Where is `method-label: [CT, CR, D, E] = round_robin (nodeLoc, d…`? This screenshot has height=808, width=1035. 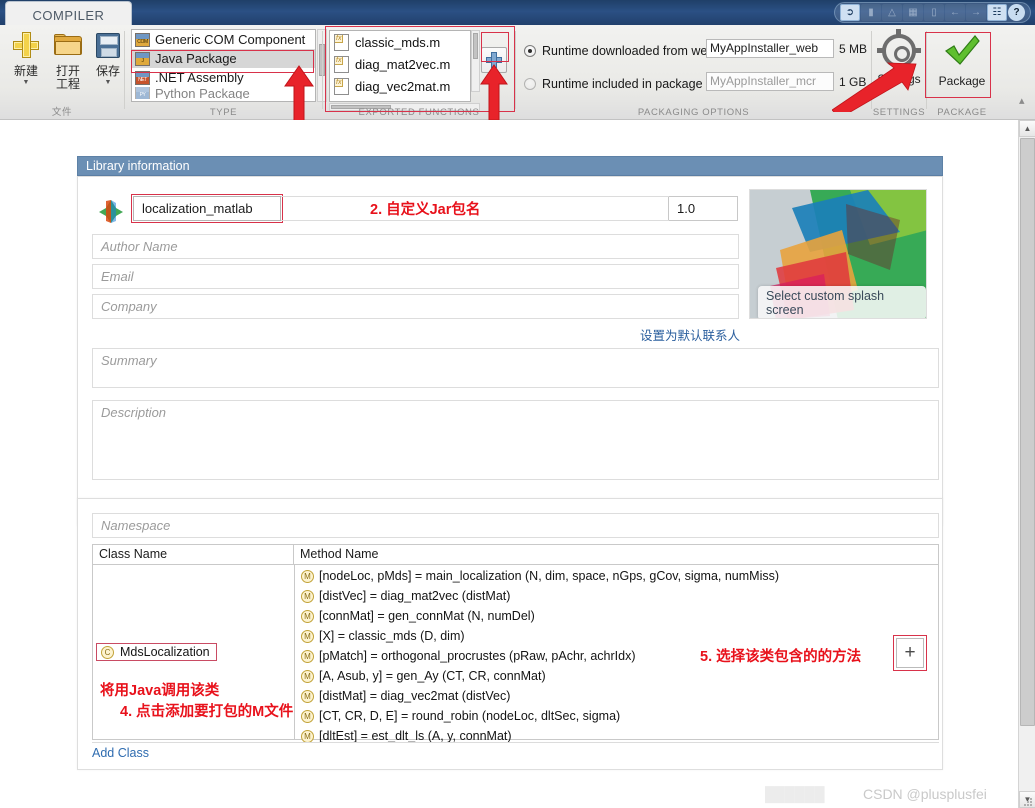
method-label: [CT, CR, D, E] = round_robin (nodeLoc, d… is located at coordinates (470, 716).